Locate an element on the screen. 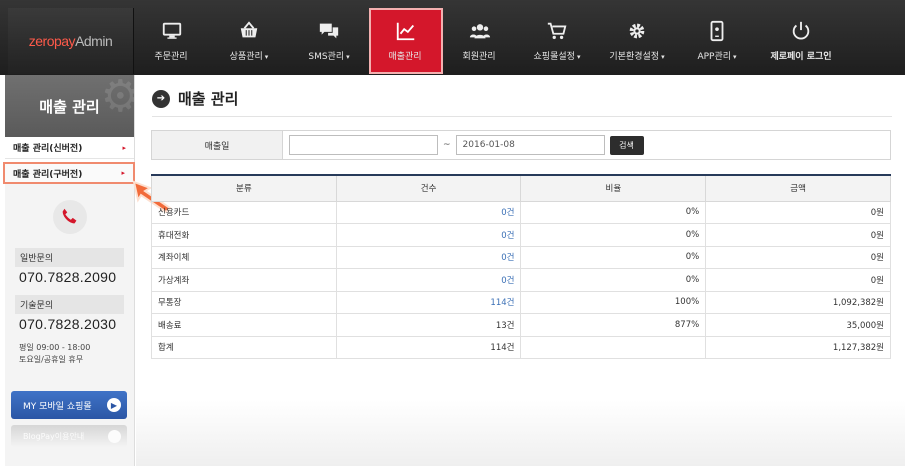 The image size is (905, 466). nav-item-sms: SMS관리 ▾ is located at coordinates (329, 41).